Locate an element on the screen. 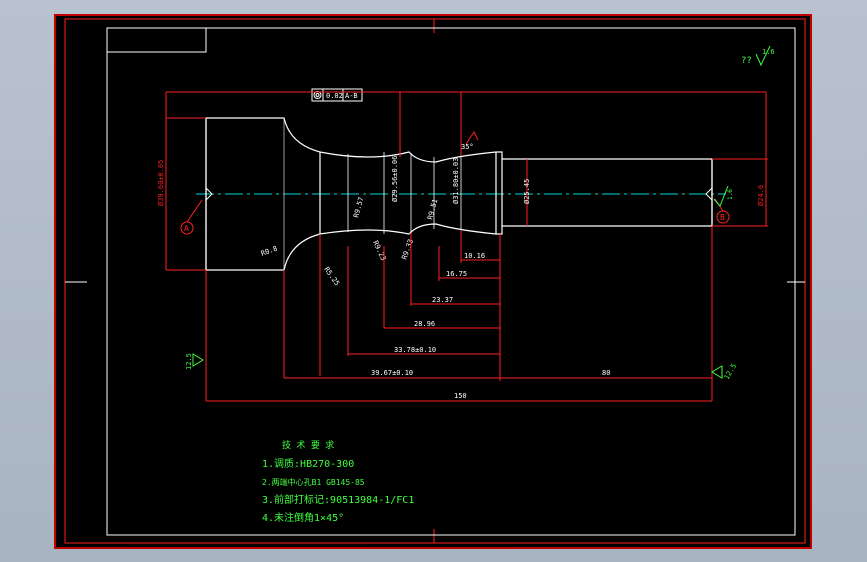 The height and width of the screenshot is (562, 867). tolerance-frame: 0.02 A-B is located at coordinates (337, 95).